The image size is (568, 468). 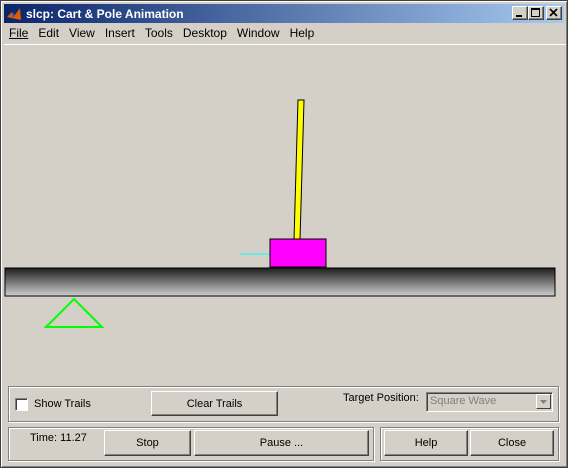 What do you see at coordinates (74, 312) in the screenshot?
I see `target-marker` at bounding box center [74, 312].